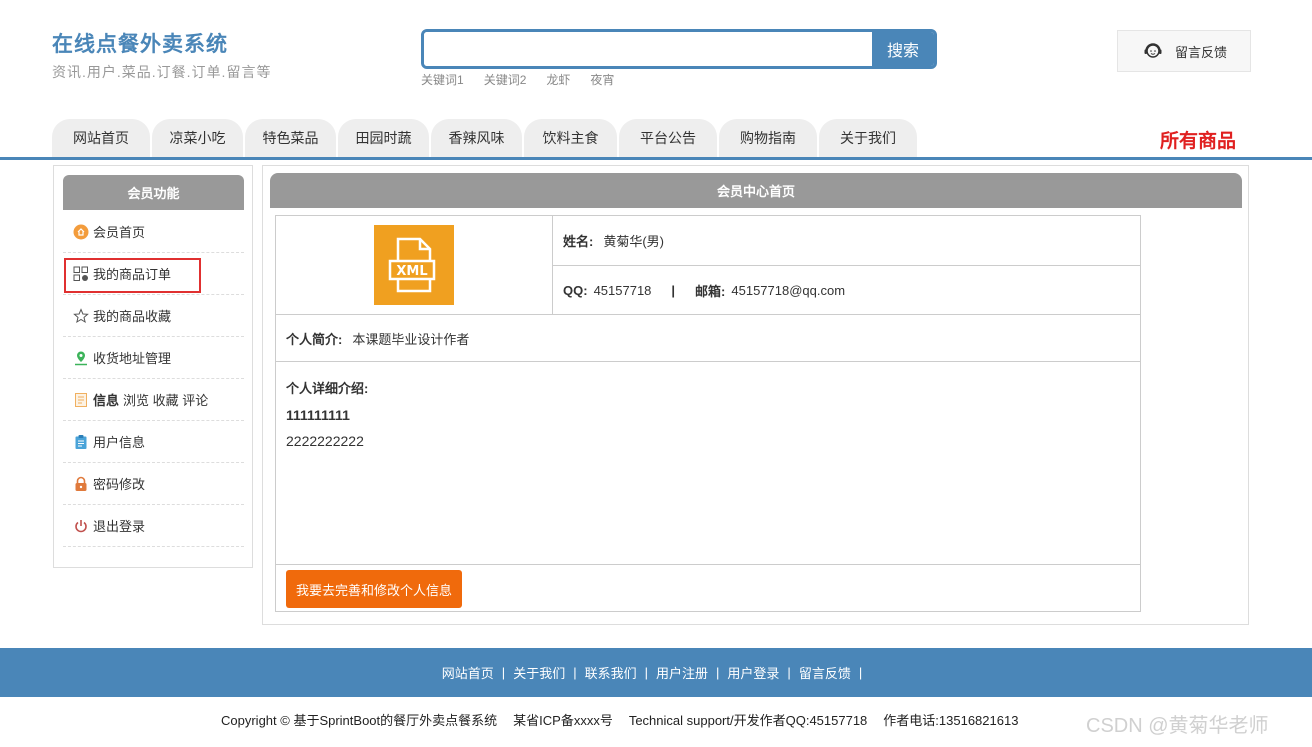 The image size is (1312, 747). Describe the element at coordinates (648, 49) in the screenshot. I see `search-input` at that location.